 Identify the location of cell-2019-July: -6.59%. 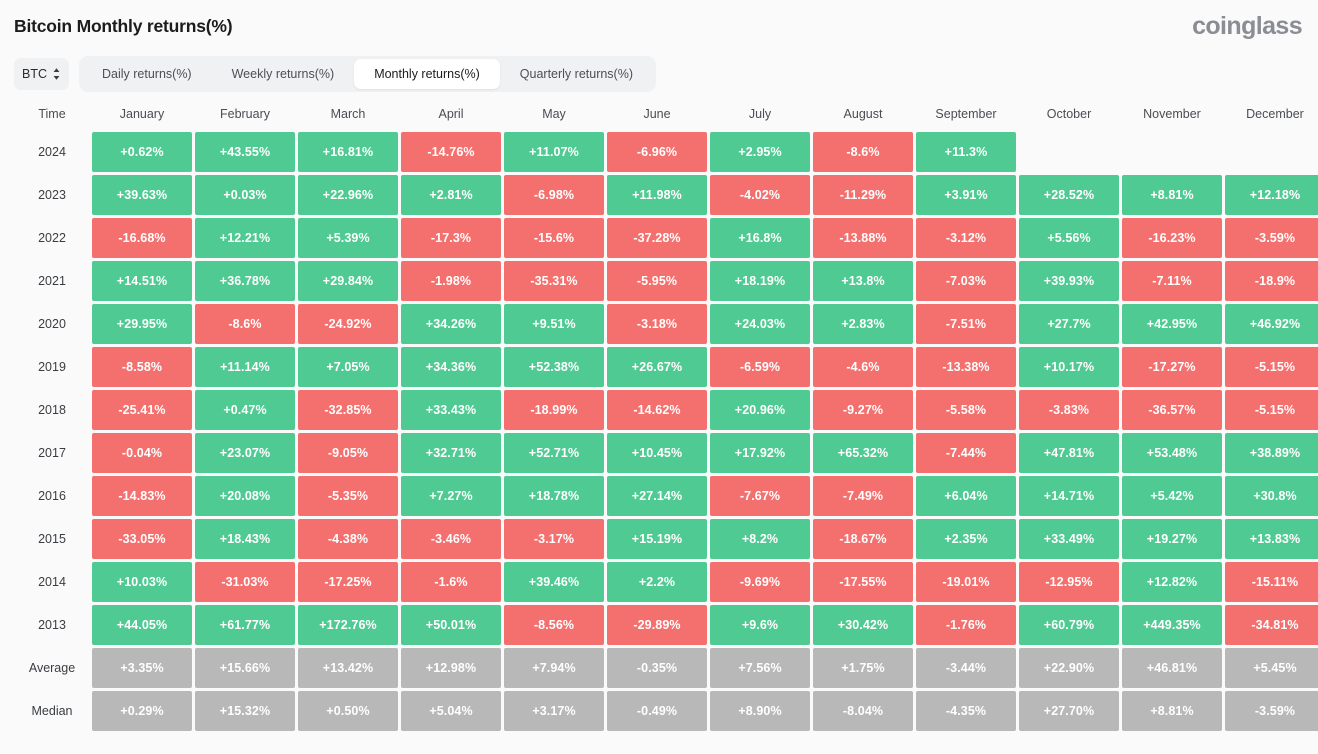
(760, 367).